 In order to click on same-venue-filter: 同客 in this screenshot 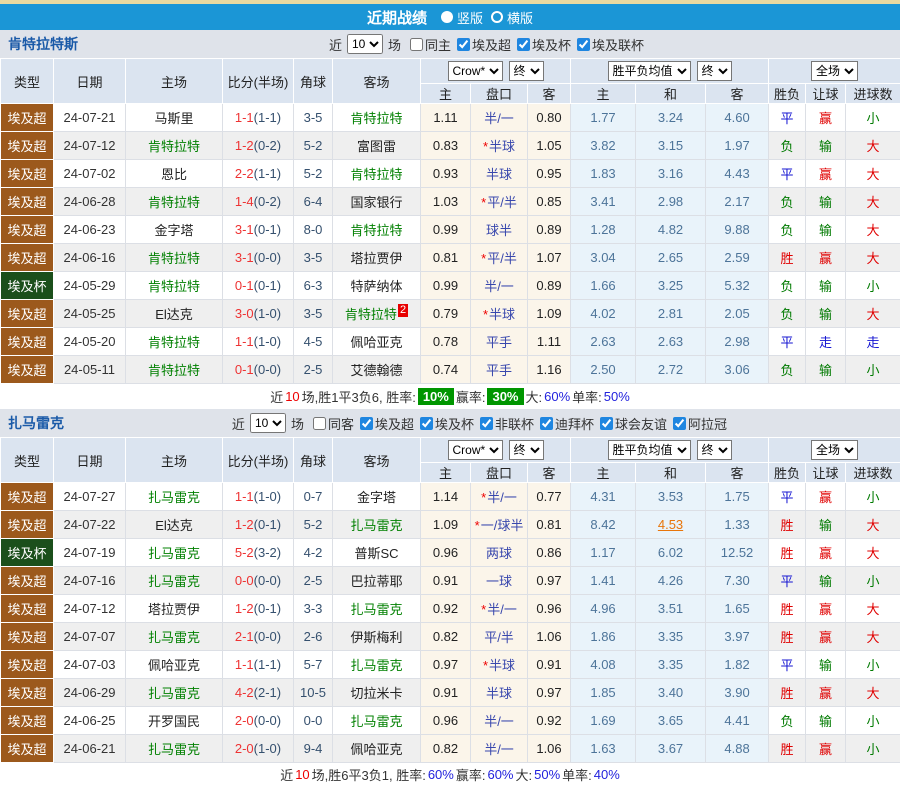, I will do `click(333, 423)`.